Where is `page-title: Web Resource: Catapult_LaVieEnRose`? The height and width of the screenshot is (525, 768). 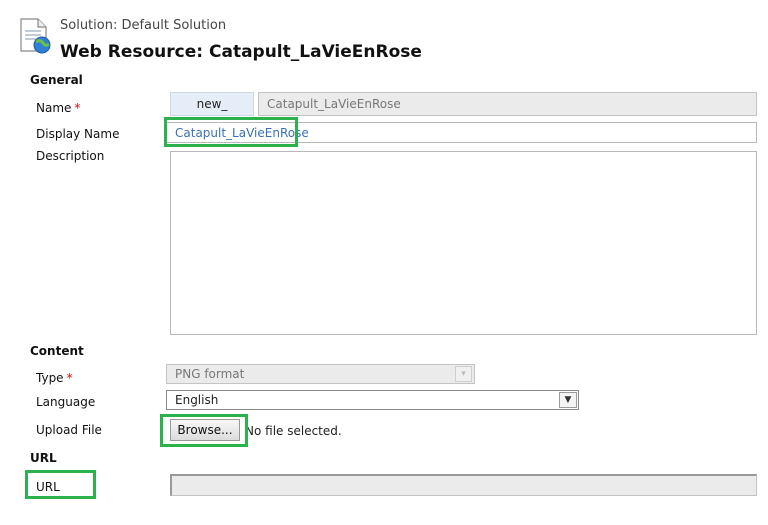
page-title: Web Resource: Catapult_LaVieEnRose is located at coordinates (241, 52).